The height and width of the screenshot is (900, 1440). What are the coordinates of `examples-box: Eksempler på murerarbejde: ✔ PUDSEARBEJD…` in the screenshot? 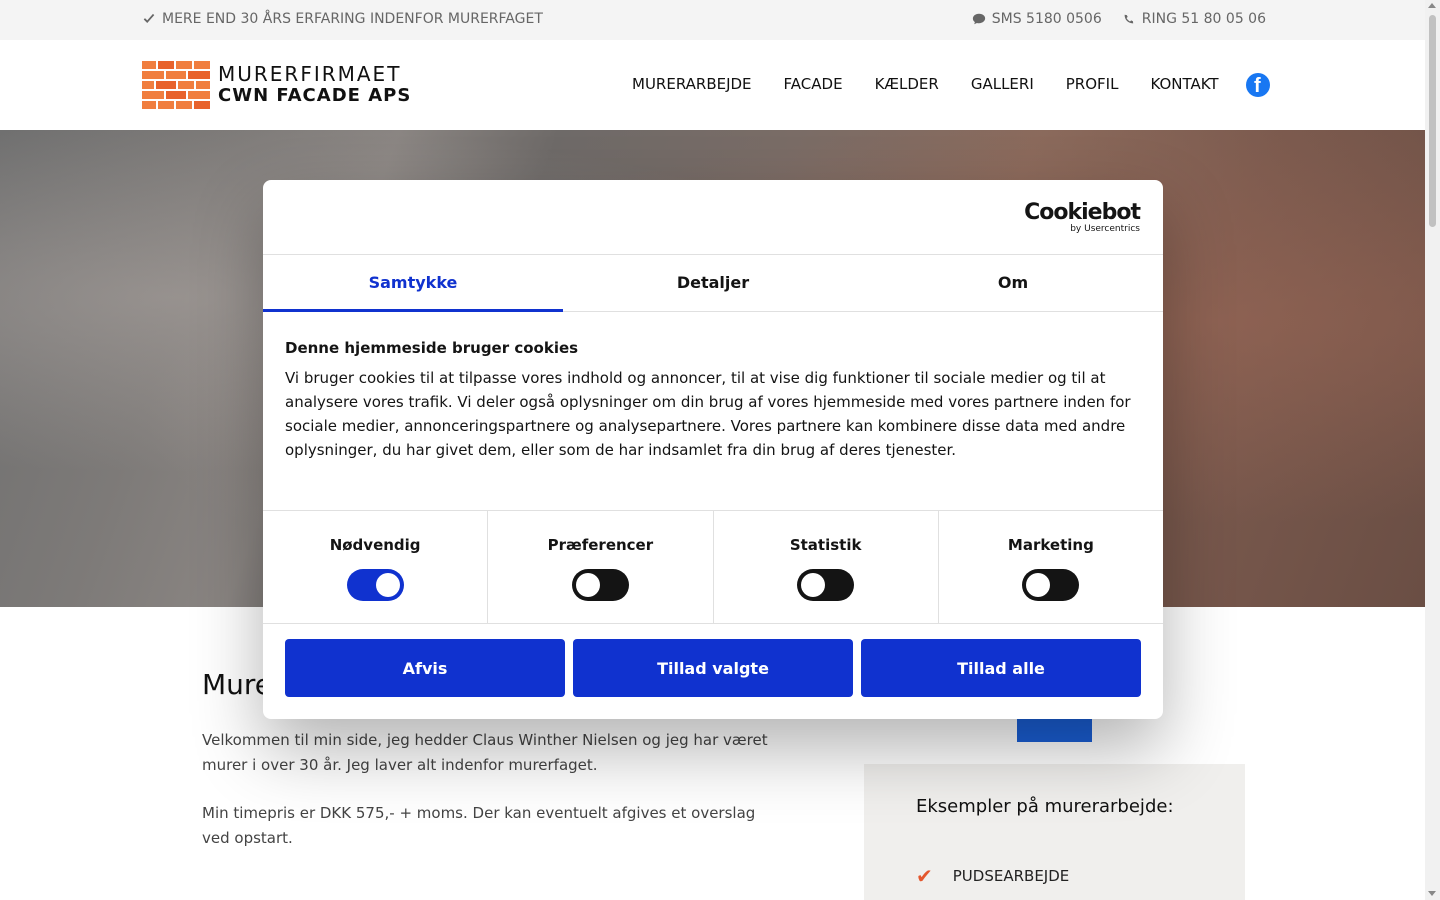 It's located at (1054, 832).